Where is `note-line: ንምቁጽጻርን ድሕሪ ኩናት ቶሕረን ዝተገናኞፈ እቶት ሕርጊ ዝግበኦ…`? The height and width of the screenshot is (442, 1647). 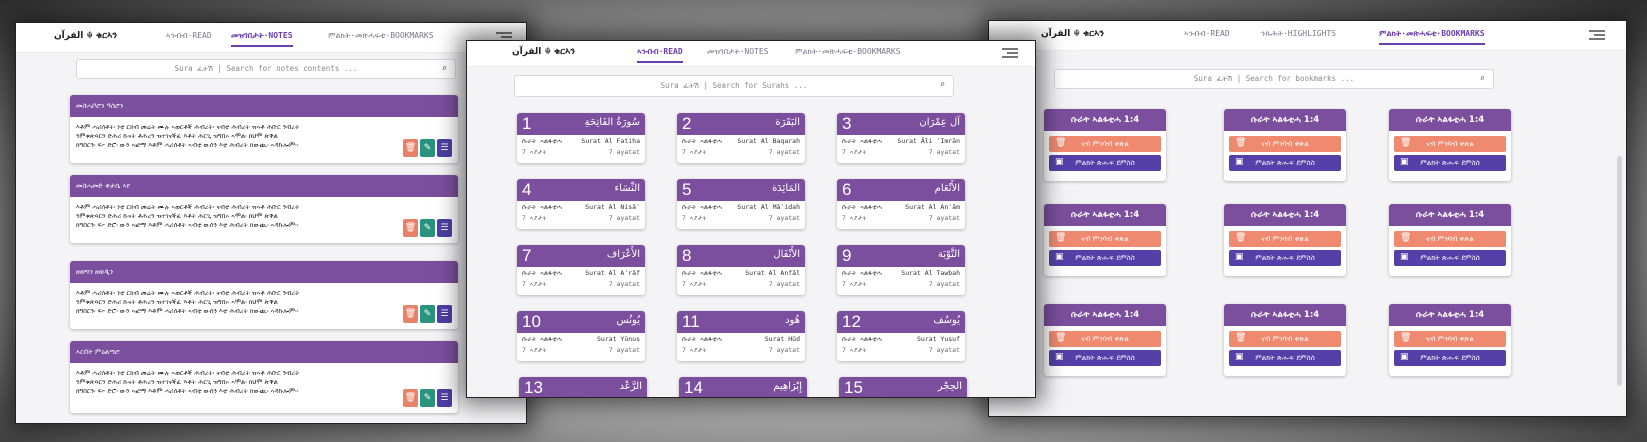 note-line: ንምቁጽጻርን ድሕሪ ኩናት ቶሕረን ዝተገናኞፈ እቶት ሕርጊ ዝግበኦ… is located at coordinates (177, 382).